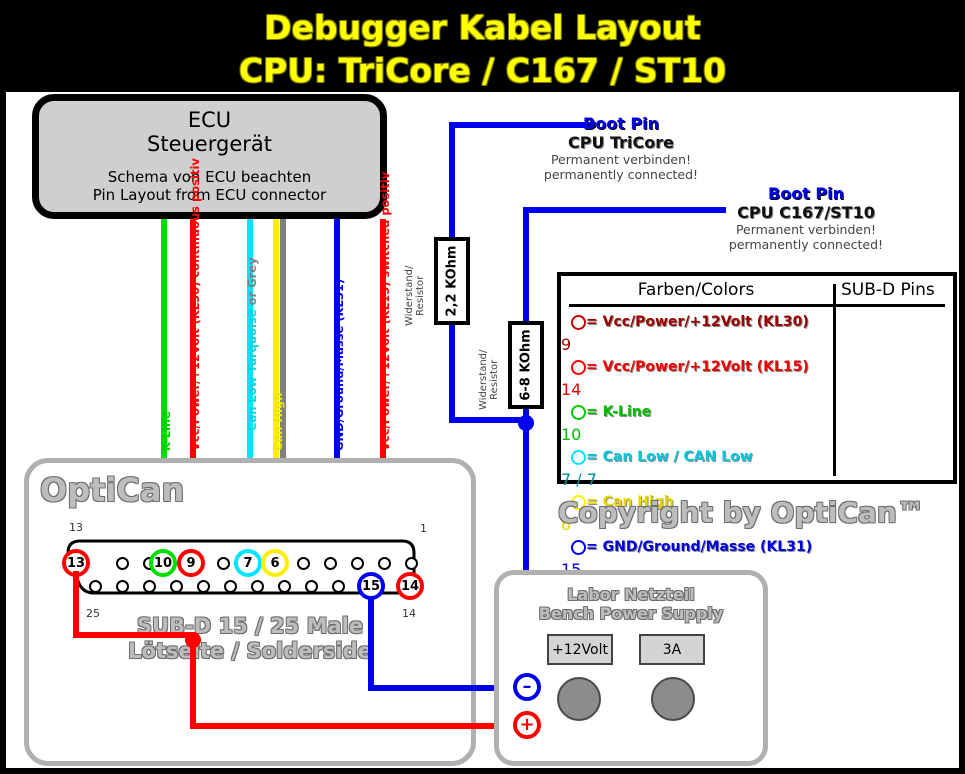 Image resolution: width=965 pixels, height=774 pixels. I want to click on dsub-pin-14: 14, so click(410, 586).